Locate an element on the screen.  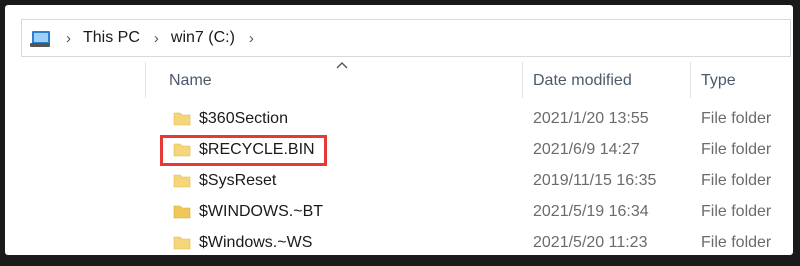
file-name: $Windows.~WS is located at coordinates (256, 242).